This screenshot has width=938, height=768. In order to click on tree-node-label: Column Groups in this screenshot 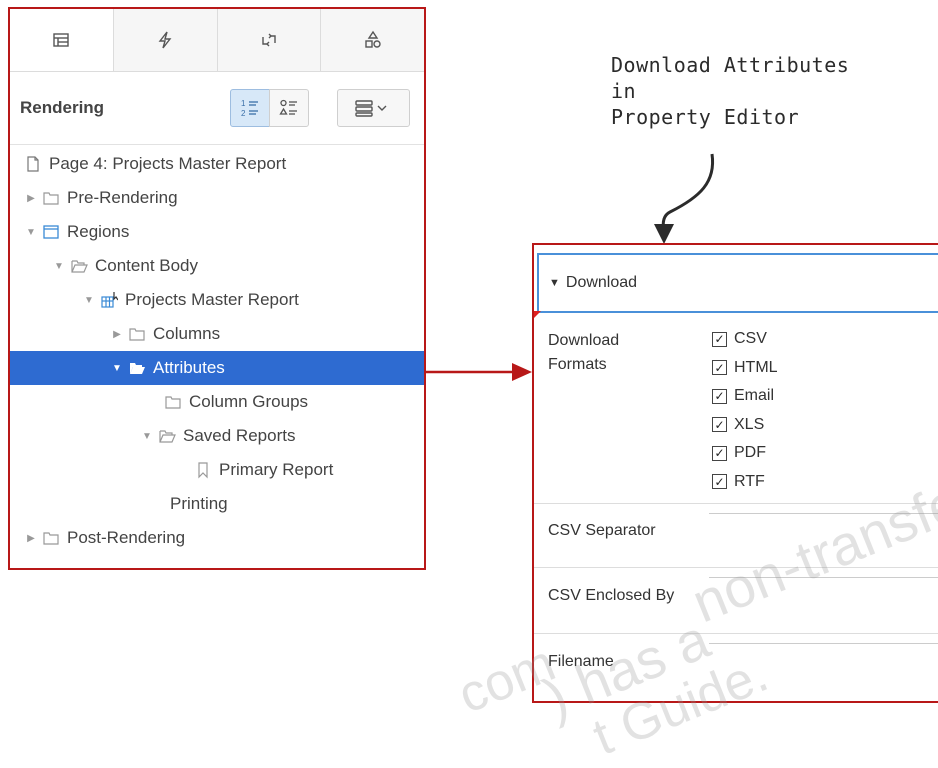, I will do `click(249, 401)`.